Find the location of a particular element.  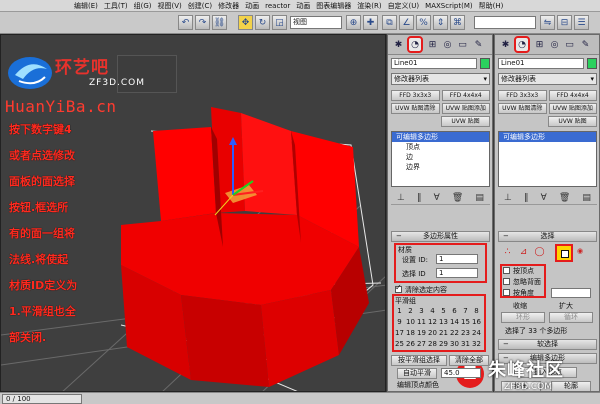

uvw-clear-button: UVW 贴图清除 is located at coordinates (522, 108).